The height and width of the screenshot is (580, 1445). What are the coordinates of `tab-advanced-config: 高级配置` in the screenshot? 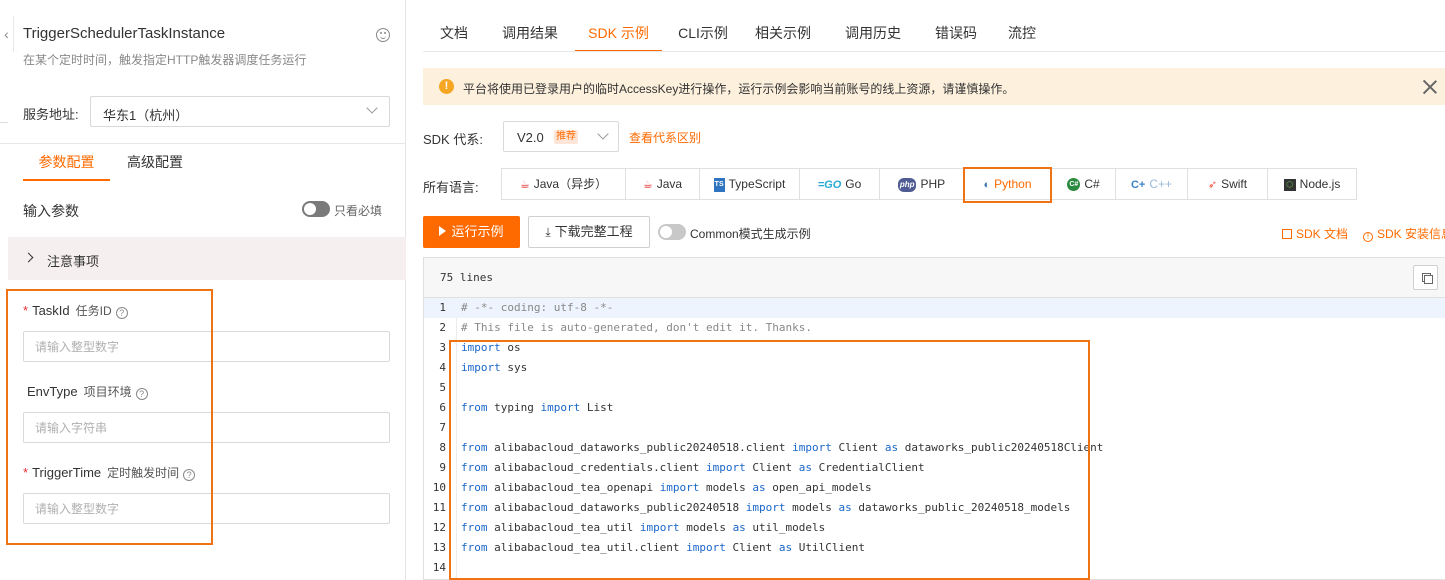 It's located at (155, 163).